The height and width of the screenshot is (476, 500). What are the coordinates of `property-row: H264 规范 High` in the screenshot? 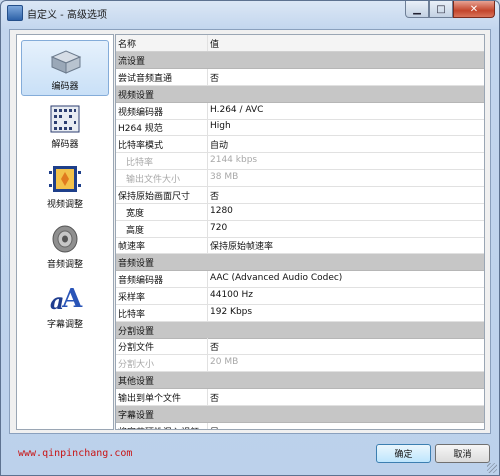 It's located at (300, 128).